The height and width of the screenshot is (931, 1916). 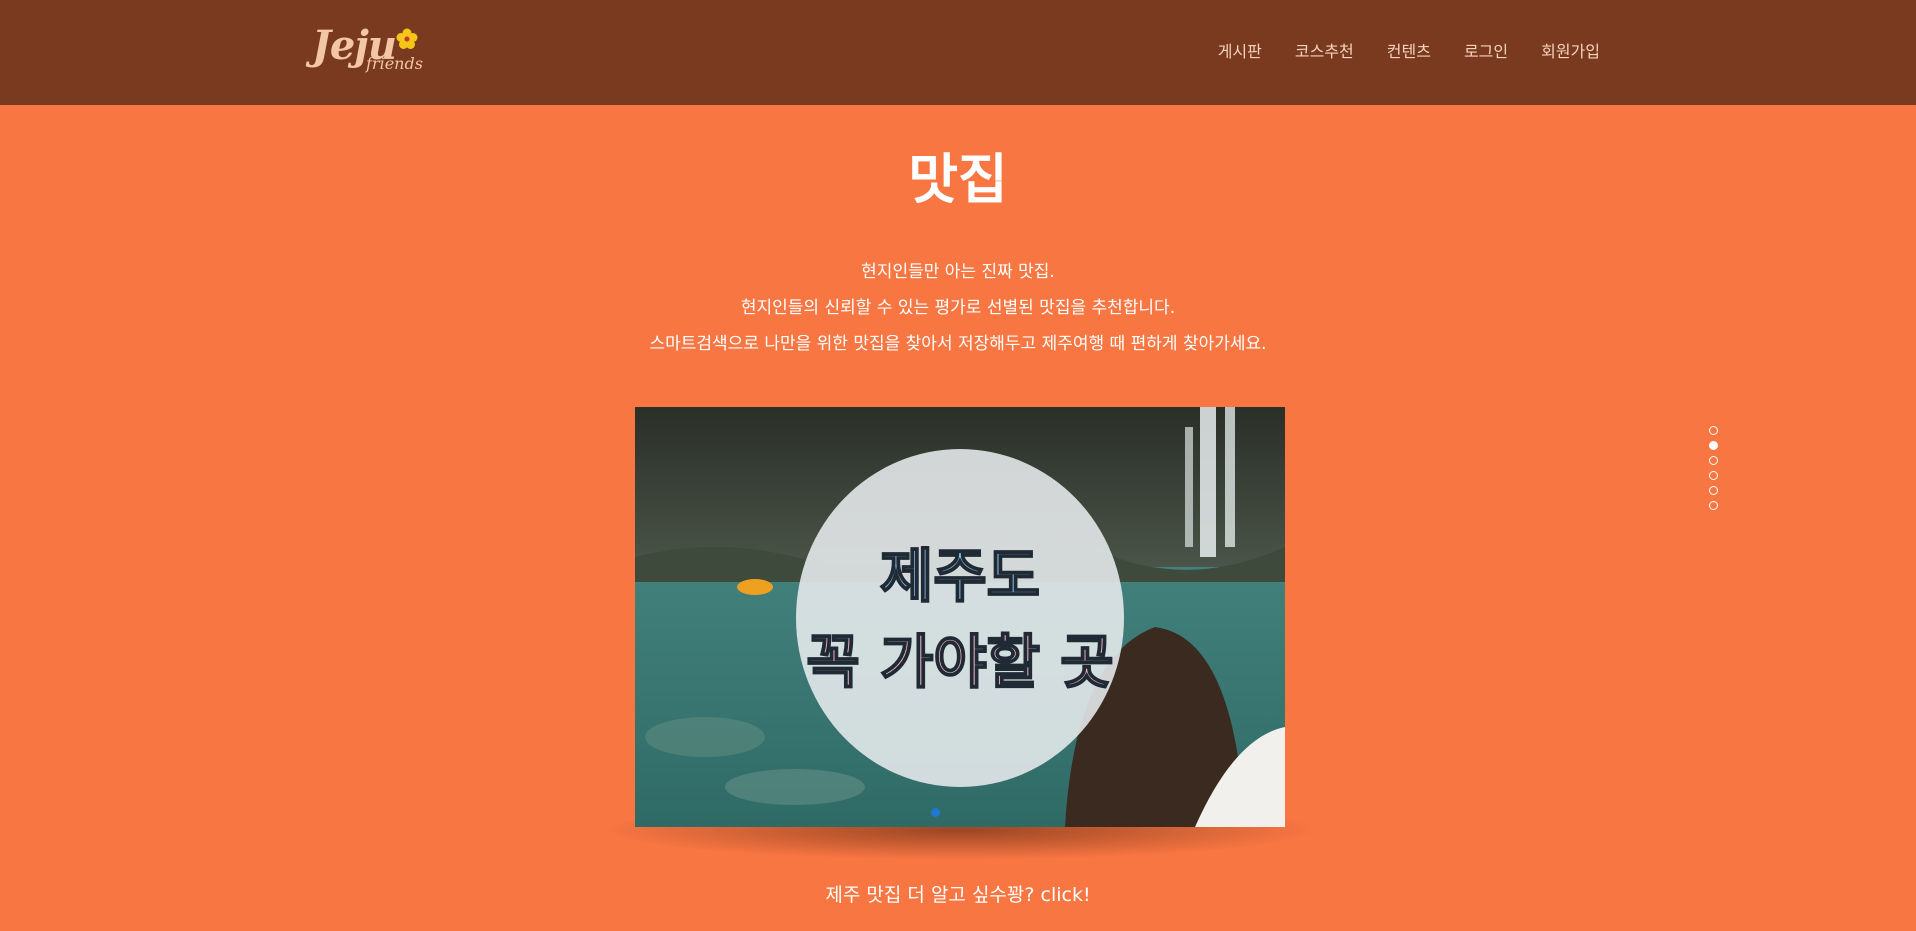 What do you see at coordinates (407, 38) in the screenshot?
I see `hibiscus-icon` at bounding box center [407, 38].